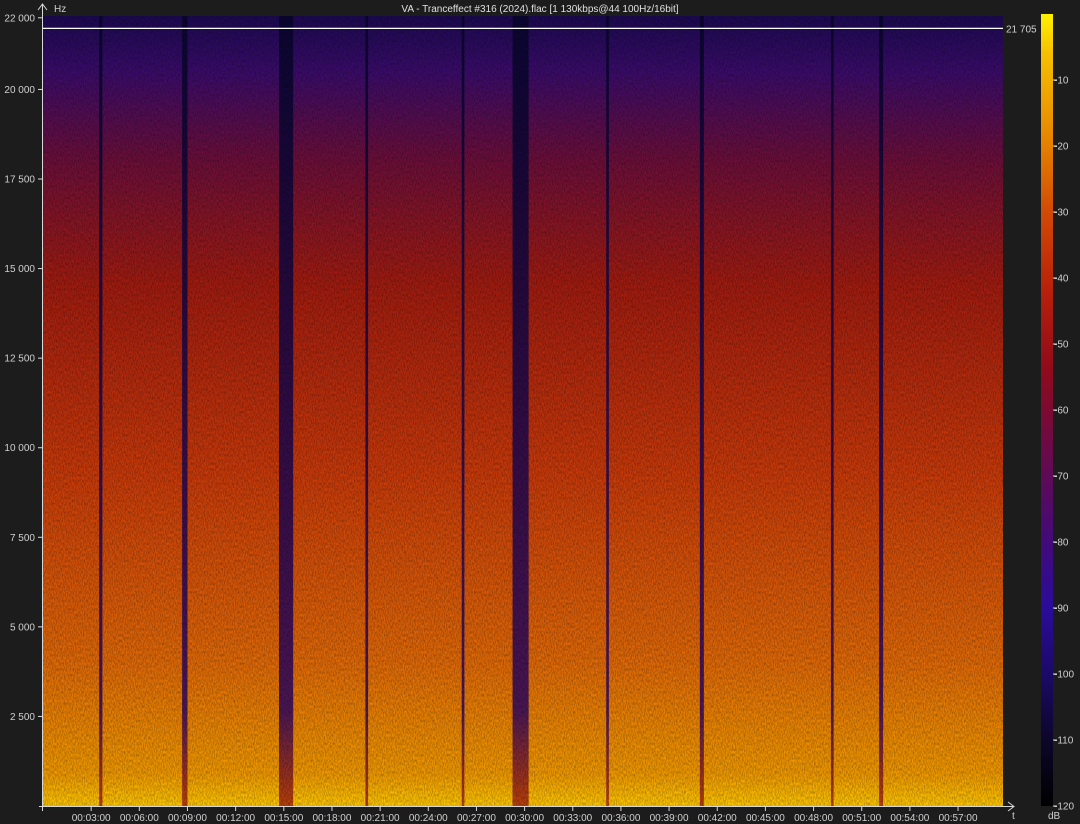 The width and height of the screenshot is (1080, 824). Describe the element at coordinates (19, 269) in the screenshot. I see `y-tick-label: 15 000` at that location.